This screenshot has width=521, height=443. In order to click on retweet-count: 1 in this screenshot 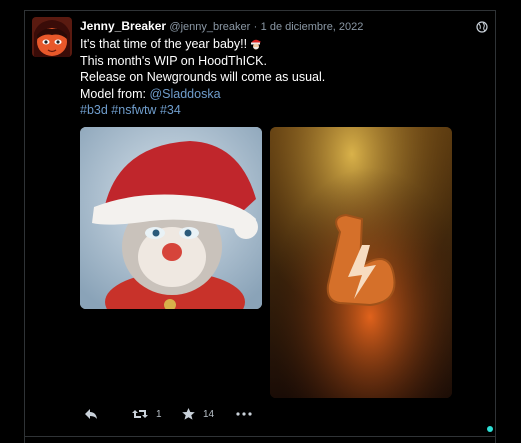, I will do `click(159, 414)`.